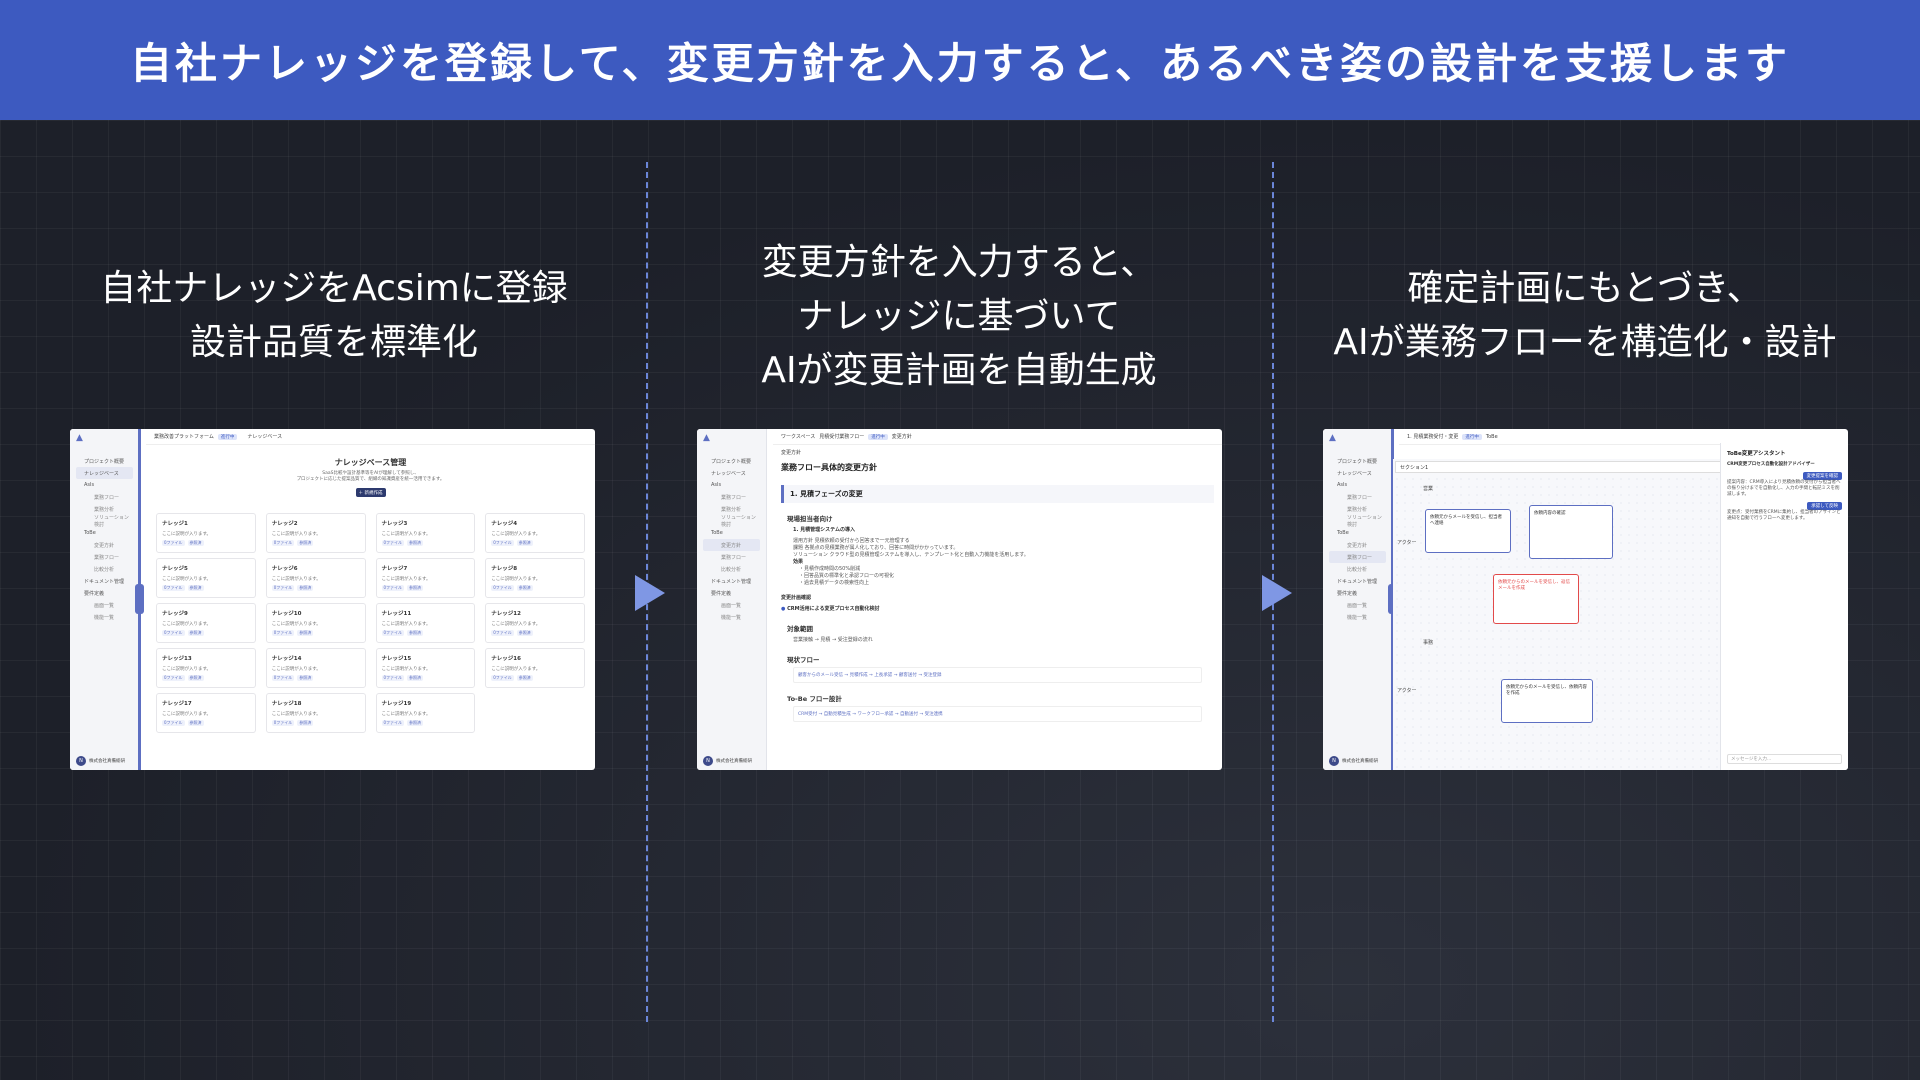 The width and height of the screenshot is (1920, 1080). What do you see at coordinates (315, 713) in the screenshot?
I see `knowledge-card: ナレッジ18 ここに説明が入ります。 0ファイル 参照済` at bounding box center [315, 713].